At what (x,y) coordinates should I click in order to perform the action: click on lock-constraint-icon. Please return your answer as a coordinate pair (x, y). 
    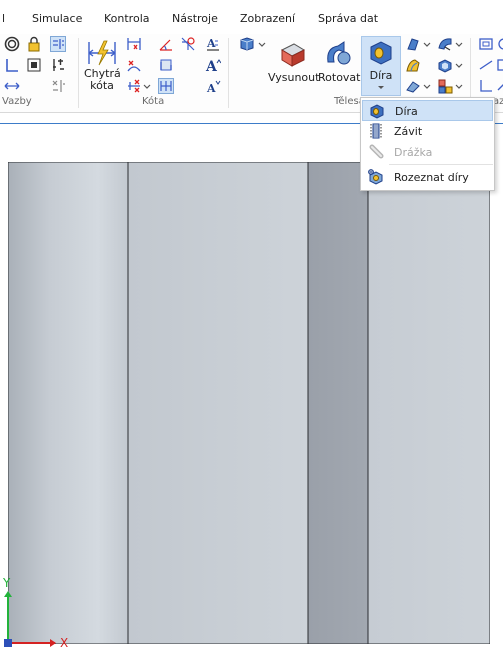
    Looking at the image, I should click on (34, 44).